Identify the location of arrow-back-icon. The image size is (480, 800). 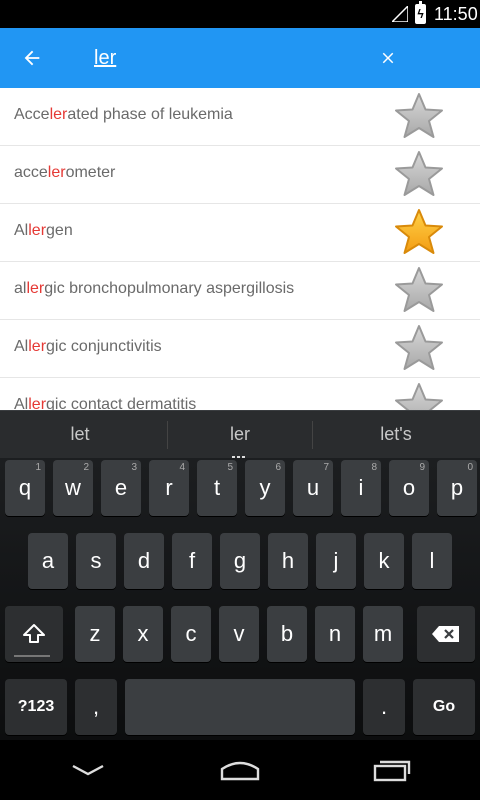
(32, 58).